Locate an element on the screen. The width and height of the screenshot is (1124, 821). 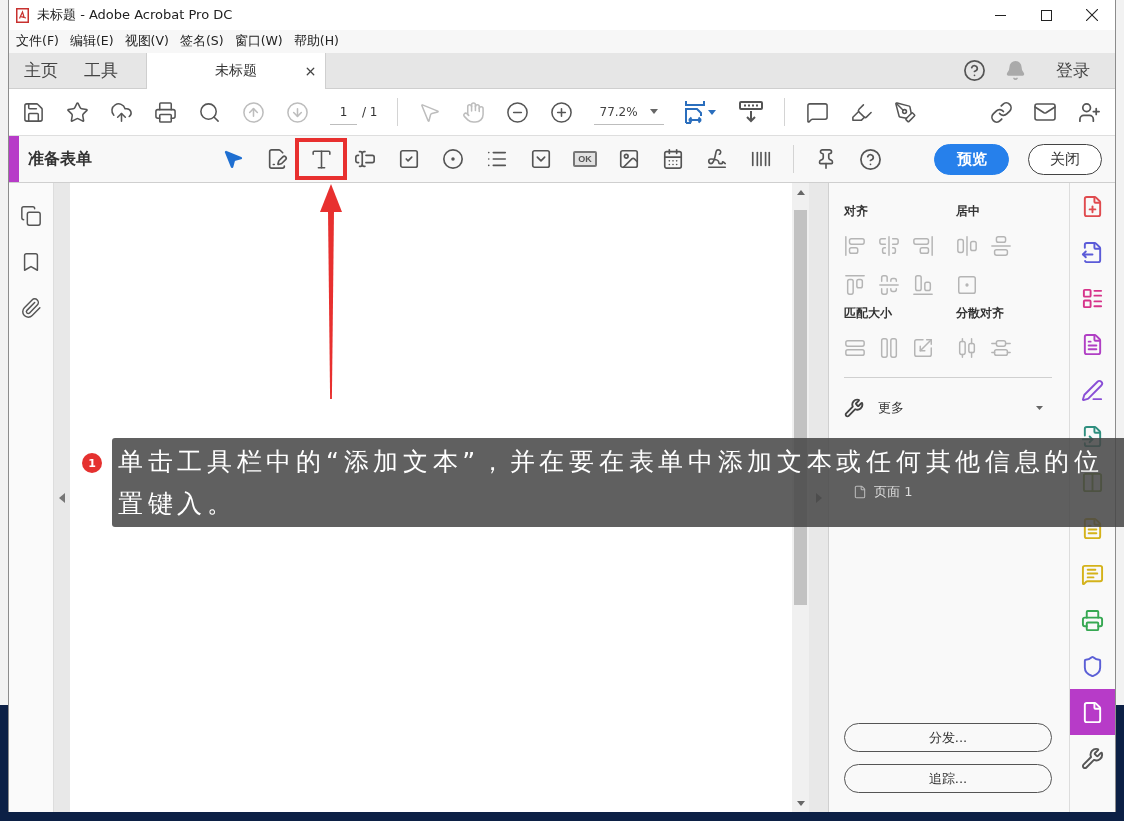
search-icon is located at coordinates (209, 112).